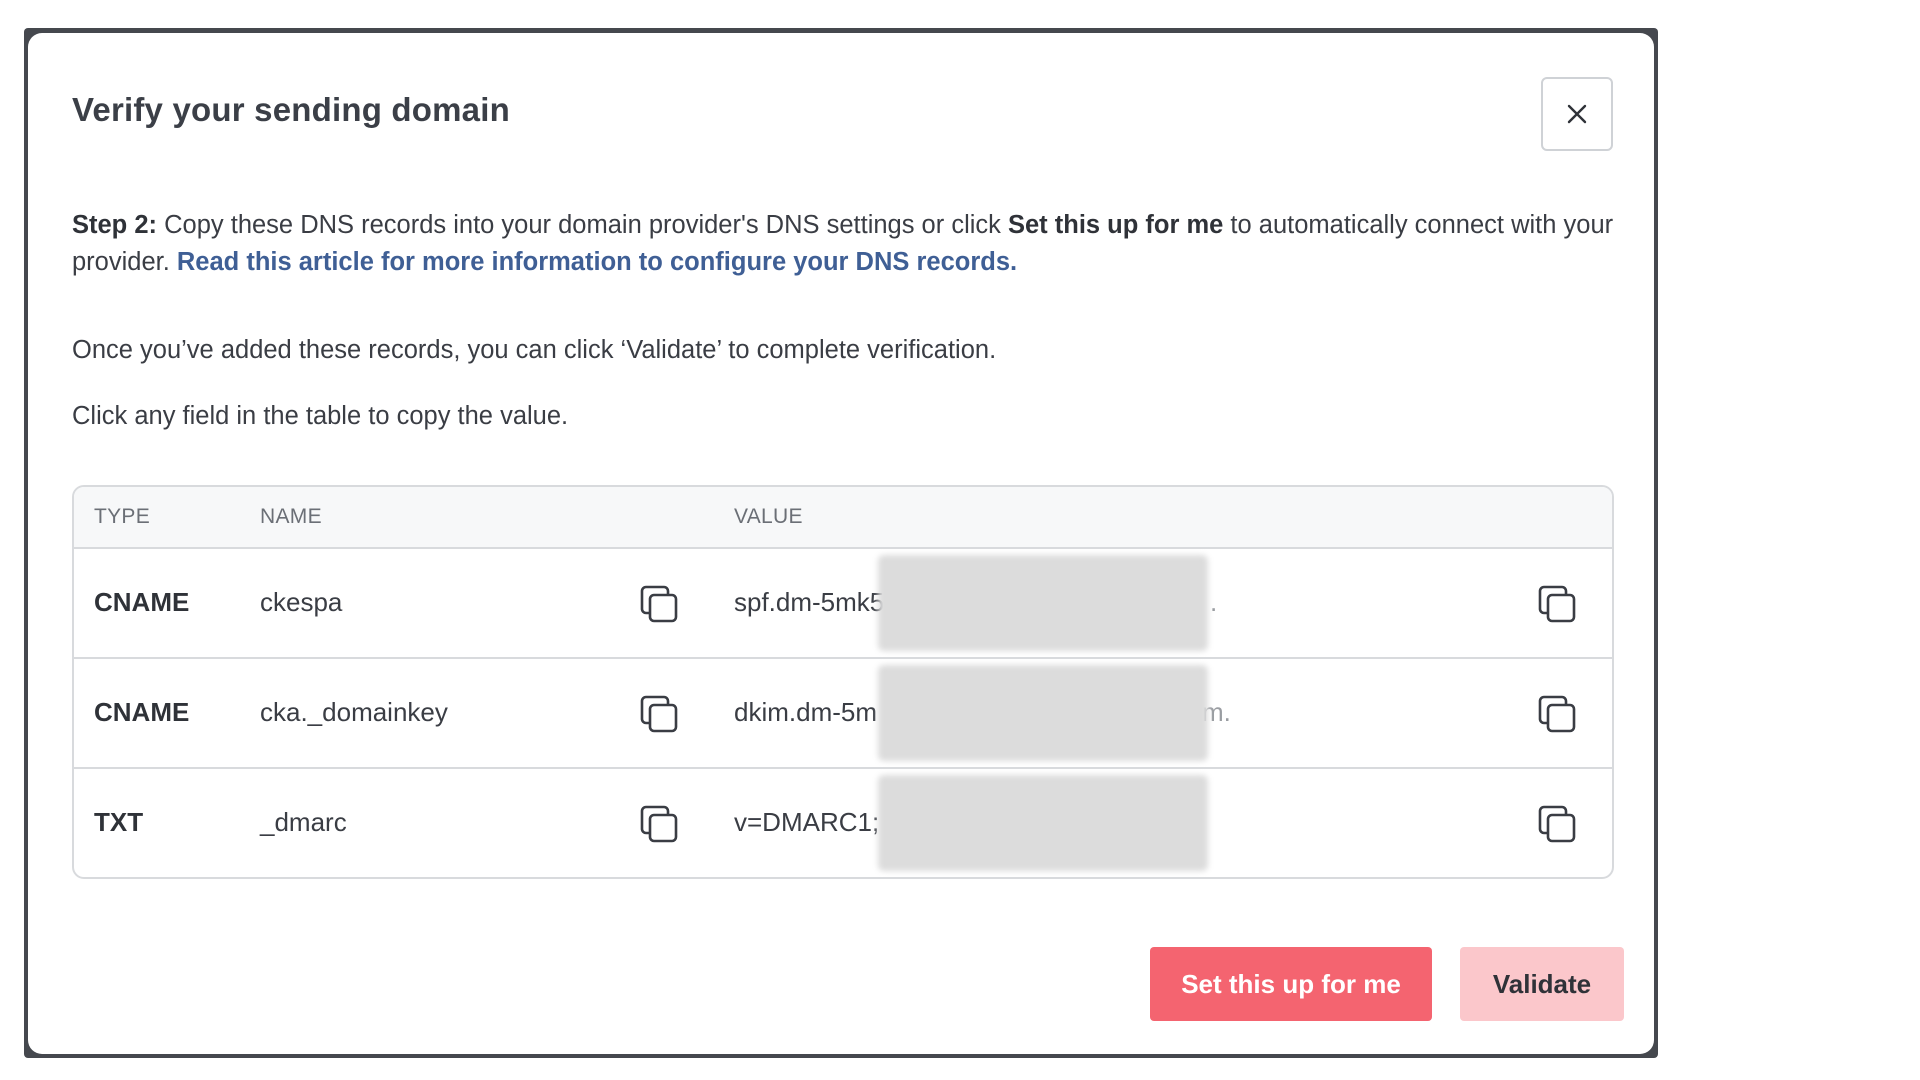 Image resolution: width=1920 pixels, height=1080 pixels. Describe the element at coordinates (809, 602) in the screenshot. I see `record-value: spf.dm-5mk5` at that location.